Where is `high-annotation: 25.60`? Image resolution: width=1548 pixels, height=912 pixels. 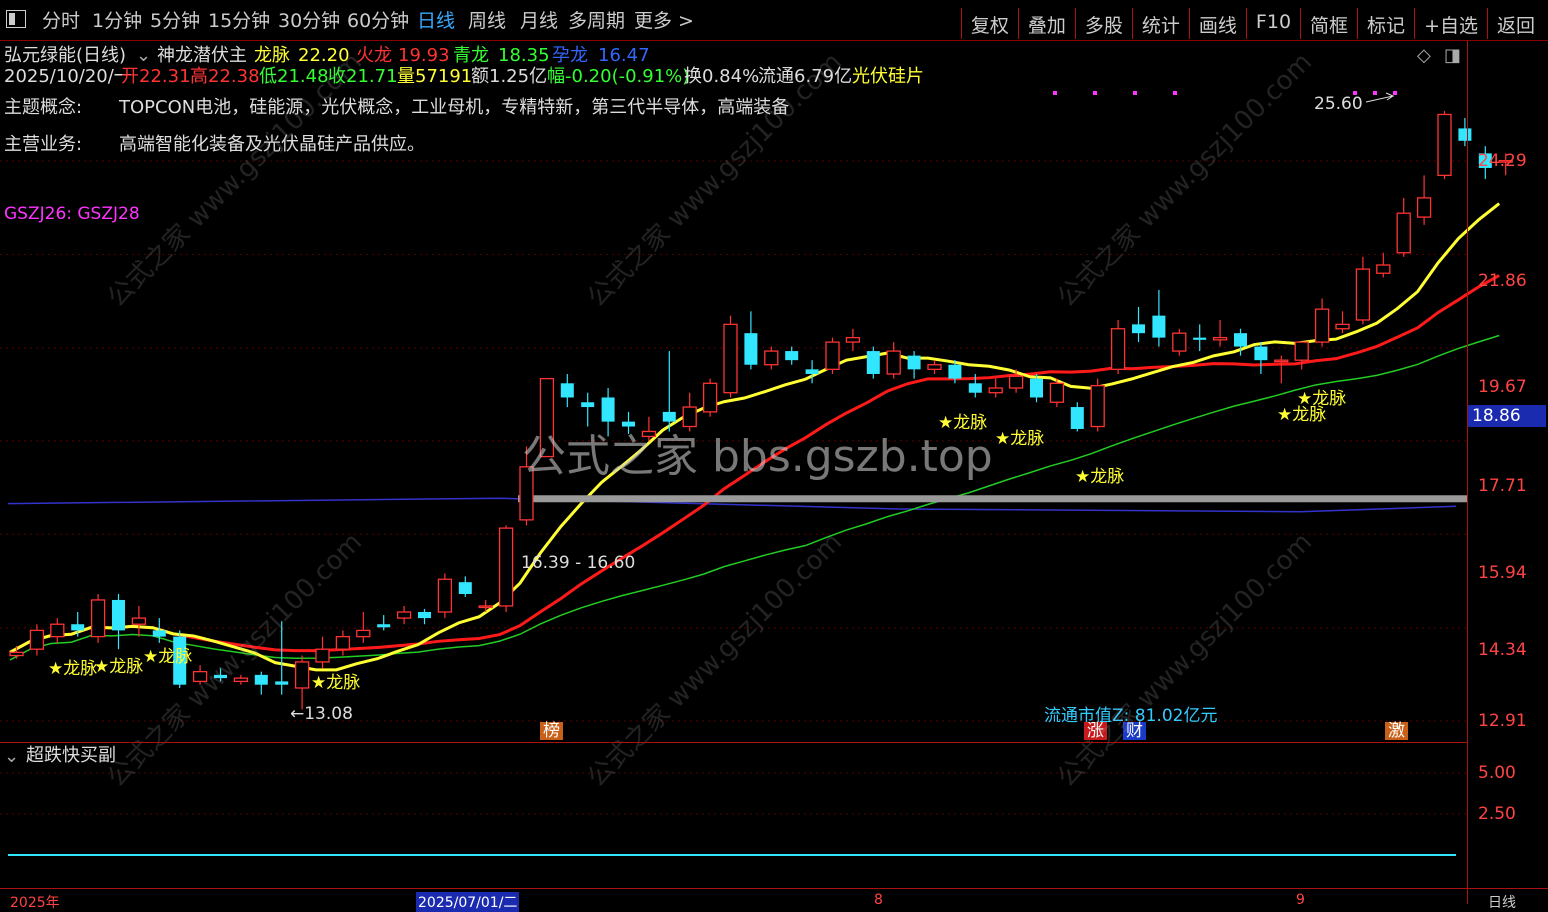 high-annotation: 25.60 is located at coordinates (1338, 104).